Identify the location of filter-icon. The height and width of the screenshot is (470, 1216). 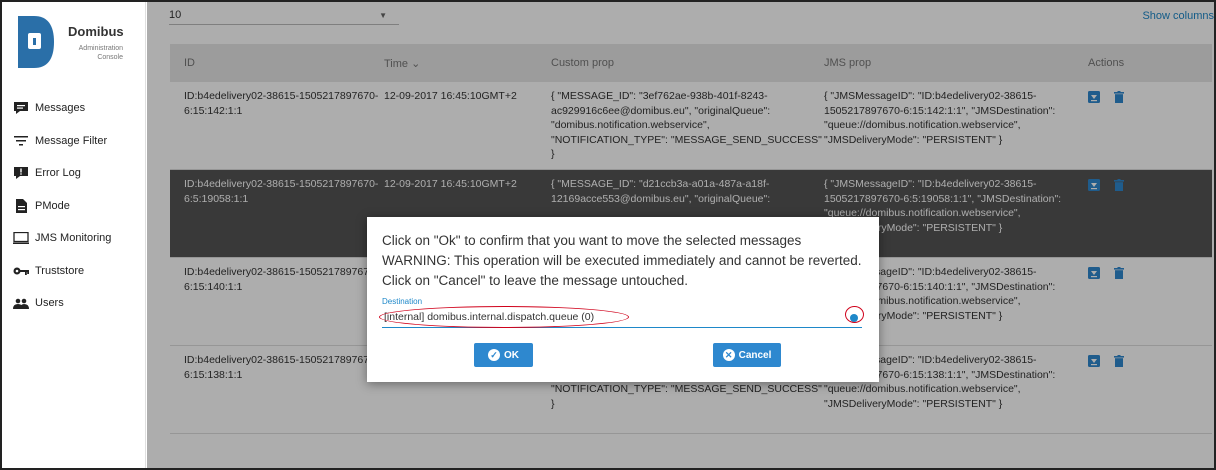
(21, 141).